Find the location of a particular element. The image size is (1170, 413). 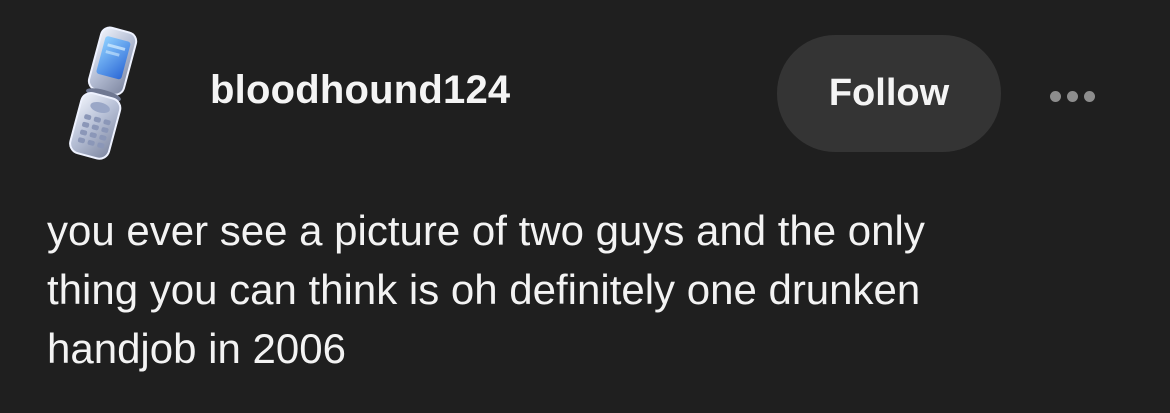

avatar is located at coordinates (104, 93).